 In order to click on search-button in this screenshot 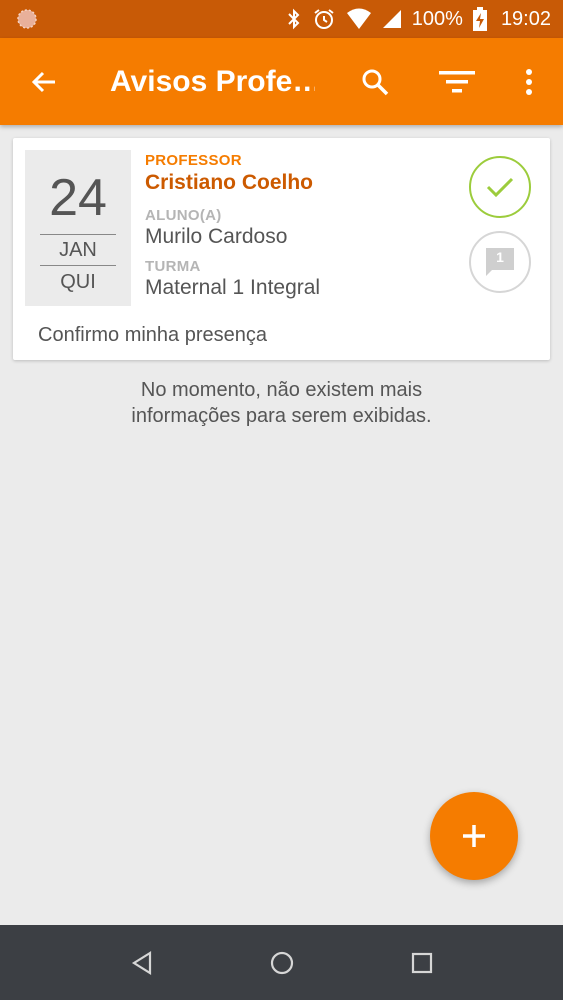, I will do `click(375, 82)`.